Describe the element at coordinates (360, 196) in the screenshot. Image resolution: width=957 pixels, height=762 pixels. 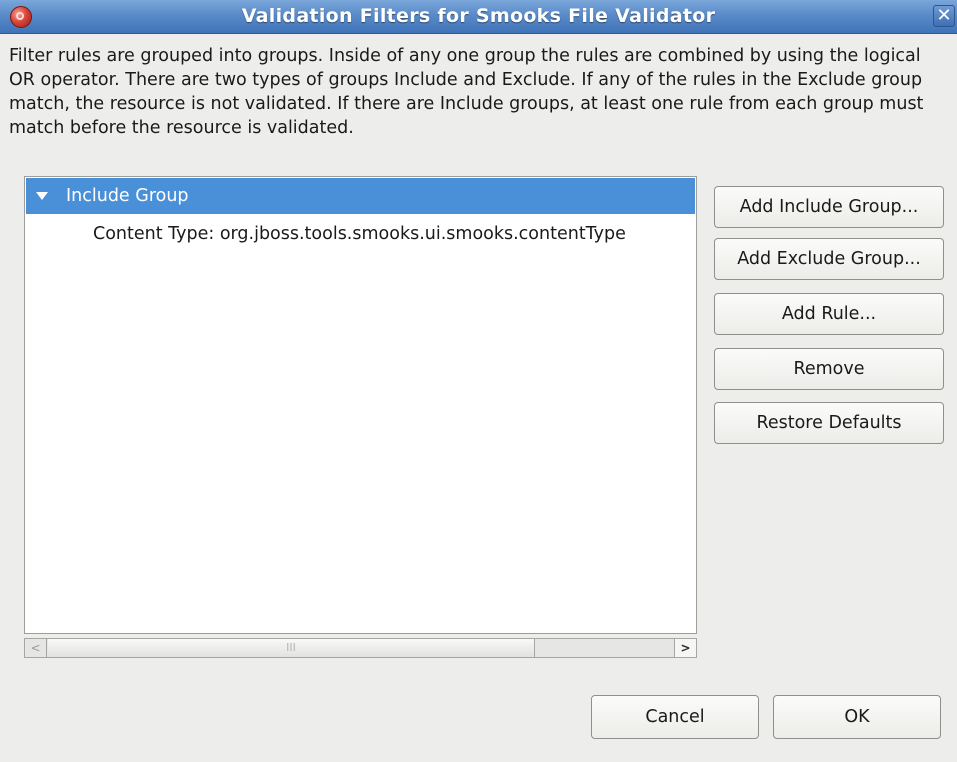
I see `tree-item-include-group: Include Group` at that location.